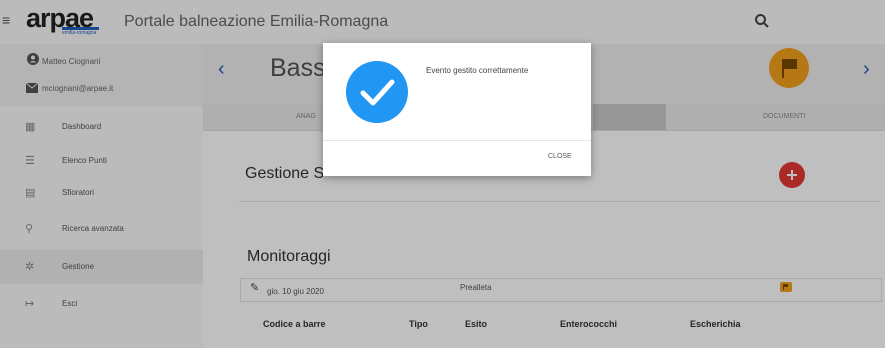  I want to click on success-check-icon, so click(377, 92).